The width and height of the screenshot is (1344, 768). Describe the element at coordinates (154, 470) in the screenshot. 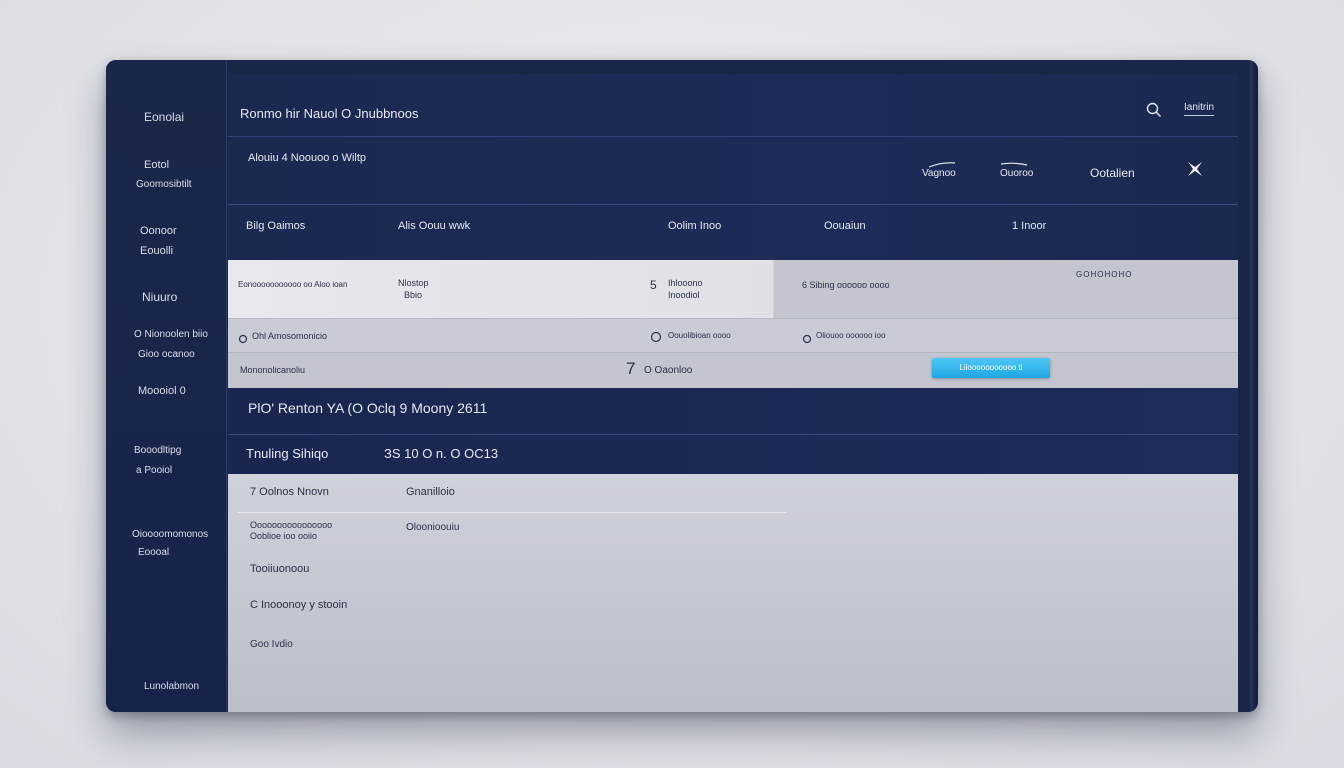

I see `sidebar-item-7-sub: a Pooiol` at that location.